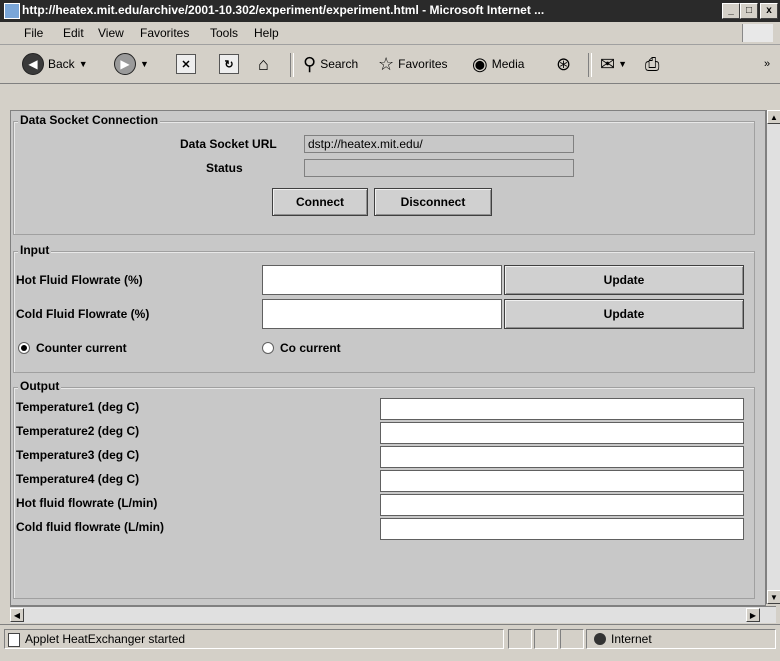 This screenshot has width=780, height=661. Describe the element at coordinates (224, 168) in the screenshot. I see `status-label: Status` at that location.